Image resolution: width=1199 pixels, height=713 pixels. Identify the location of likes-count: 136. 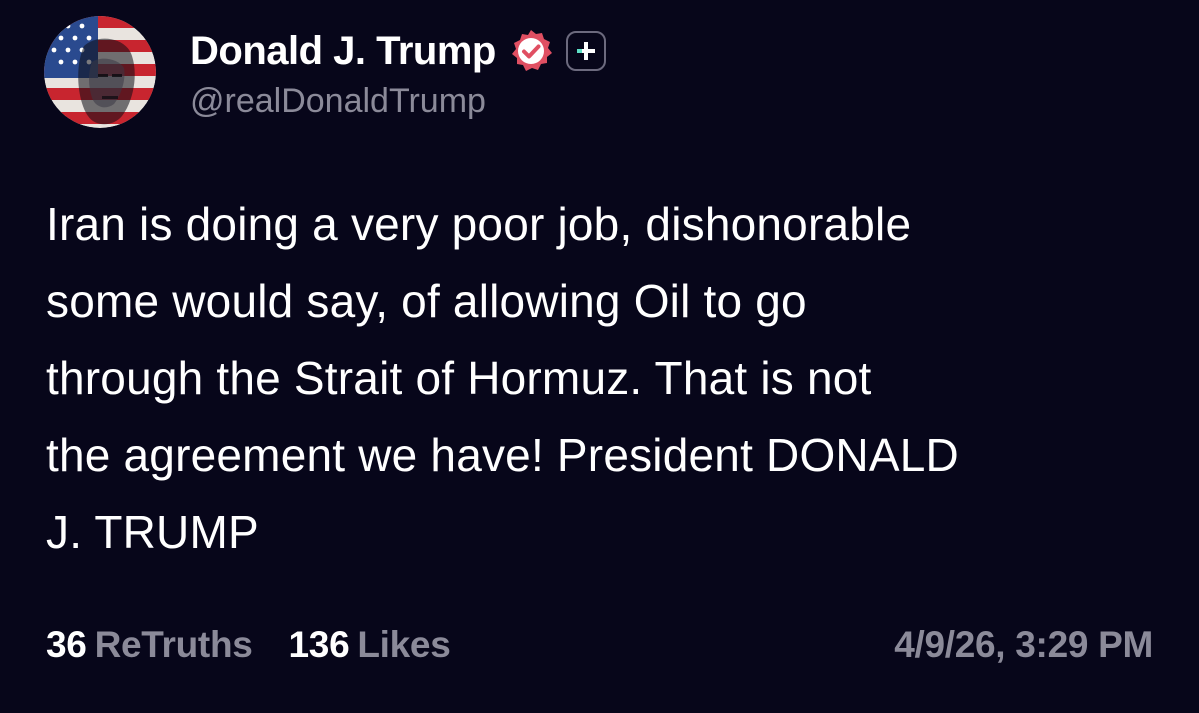
(319, 644).